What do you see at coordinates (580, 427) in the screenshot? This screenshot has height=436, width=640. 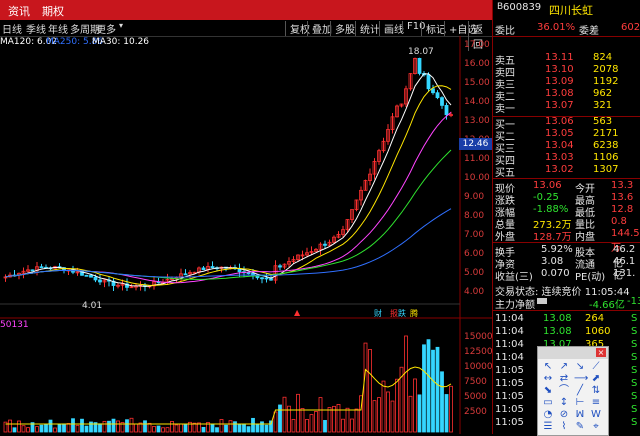 I see `drawing-tool-icon: ✎` at bounding box center [580, 427].